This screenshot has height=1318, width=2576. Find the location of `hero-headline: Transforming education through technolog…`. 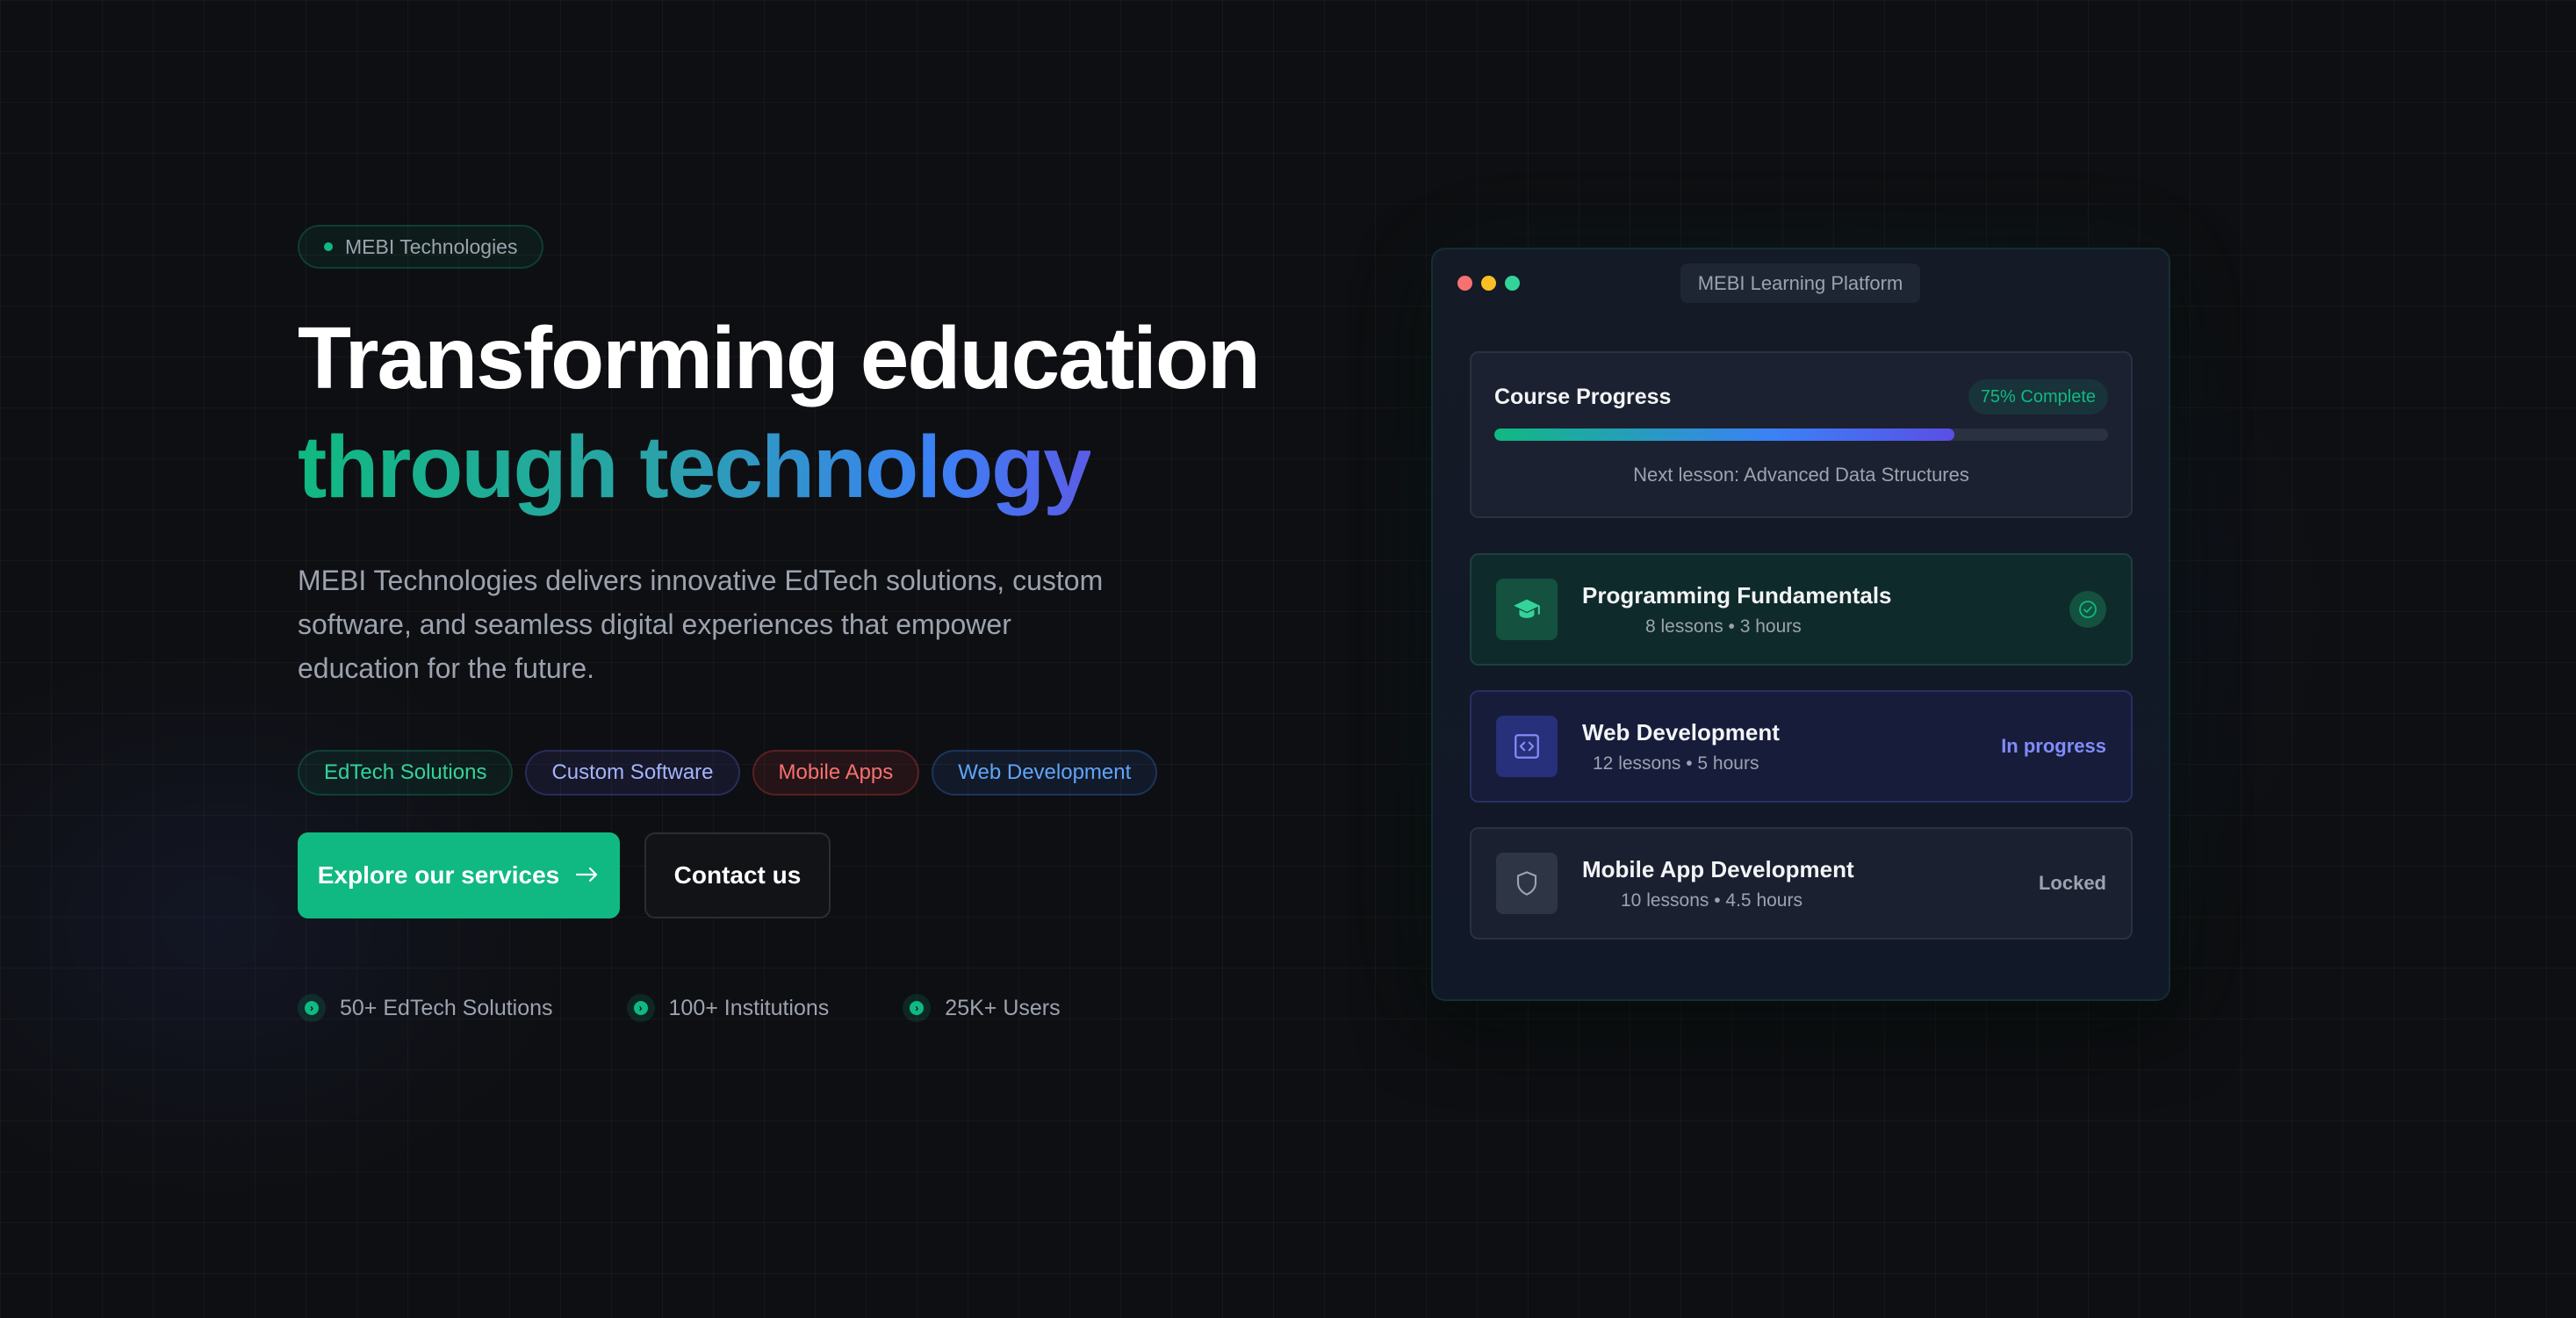

hero-headline: Transforming education through technolog… is located at coordinates (780, 413).